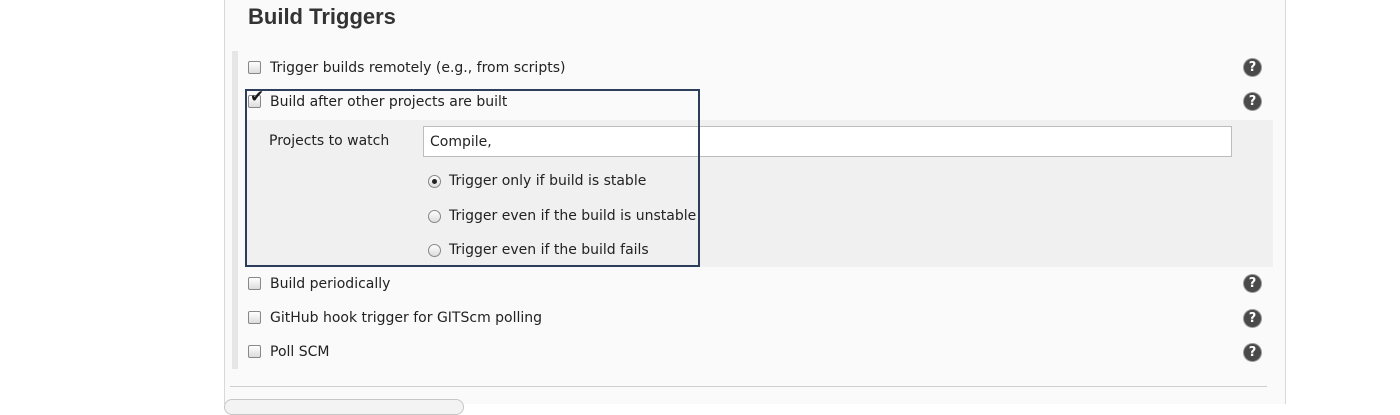  What do you see at coordinates (322, 16) in the screenshot?
I see `section-title: Build Triggers` at bounding box center [322, 16].